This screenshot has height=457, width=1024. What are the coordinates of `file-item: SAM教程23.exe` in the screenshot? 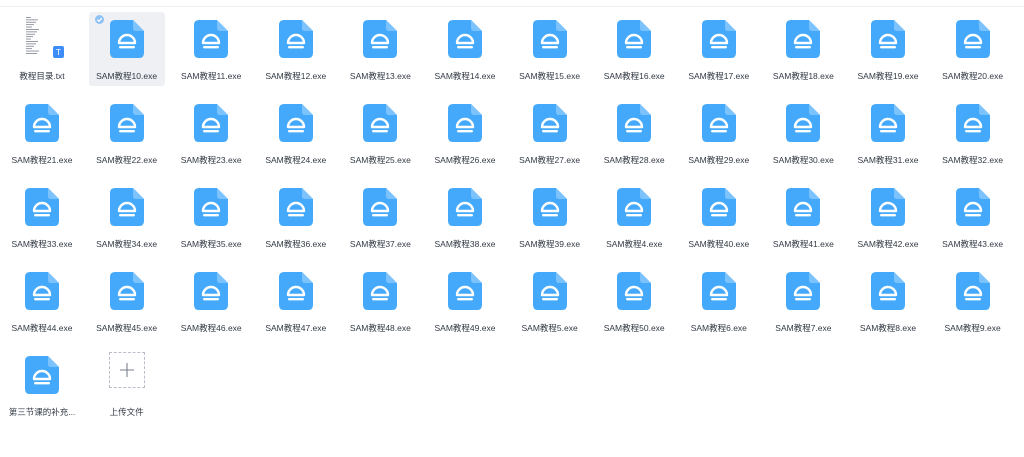 It's located at (211, 133).